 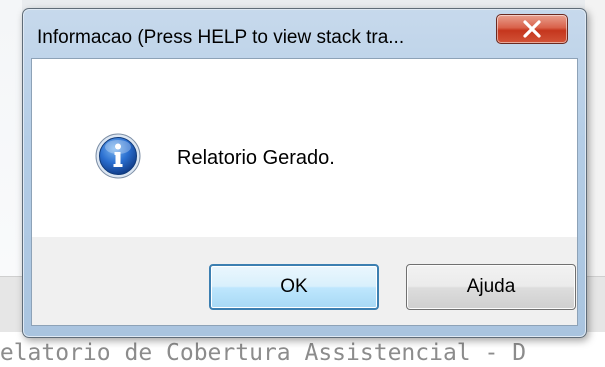 What do you see at coordinates (256, 158) in the screenshot?
I see `dialog-message: Relatorio Gerado.` at bounding box center [256, 158].